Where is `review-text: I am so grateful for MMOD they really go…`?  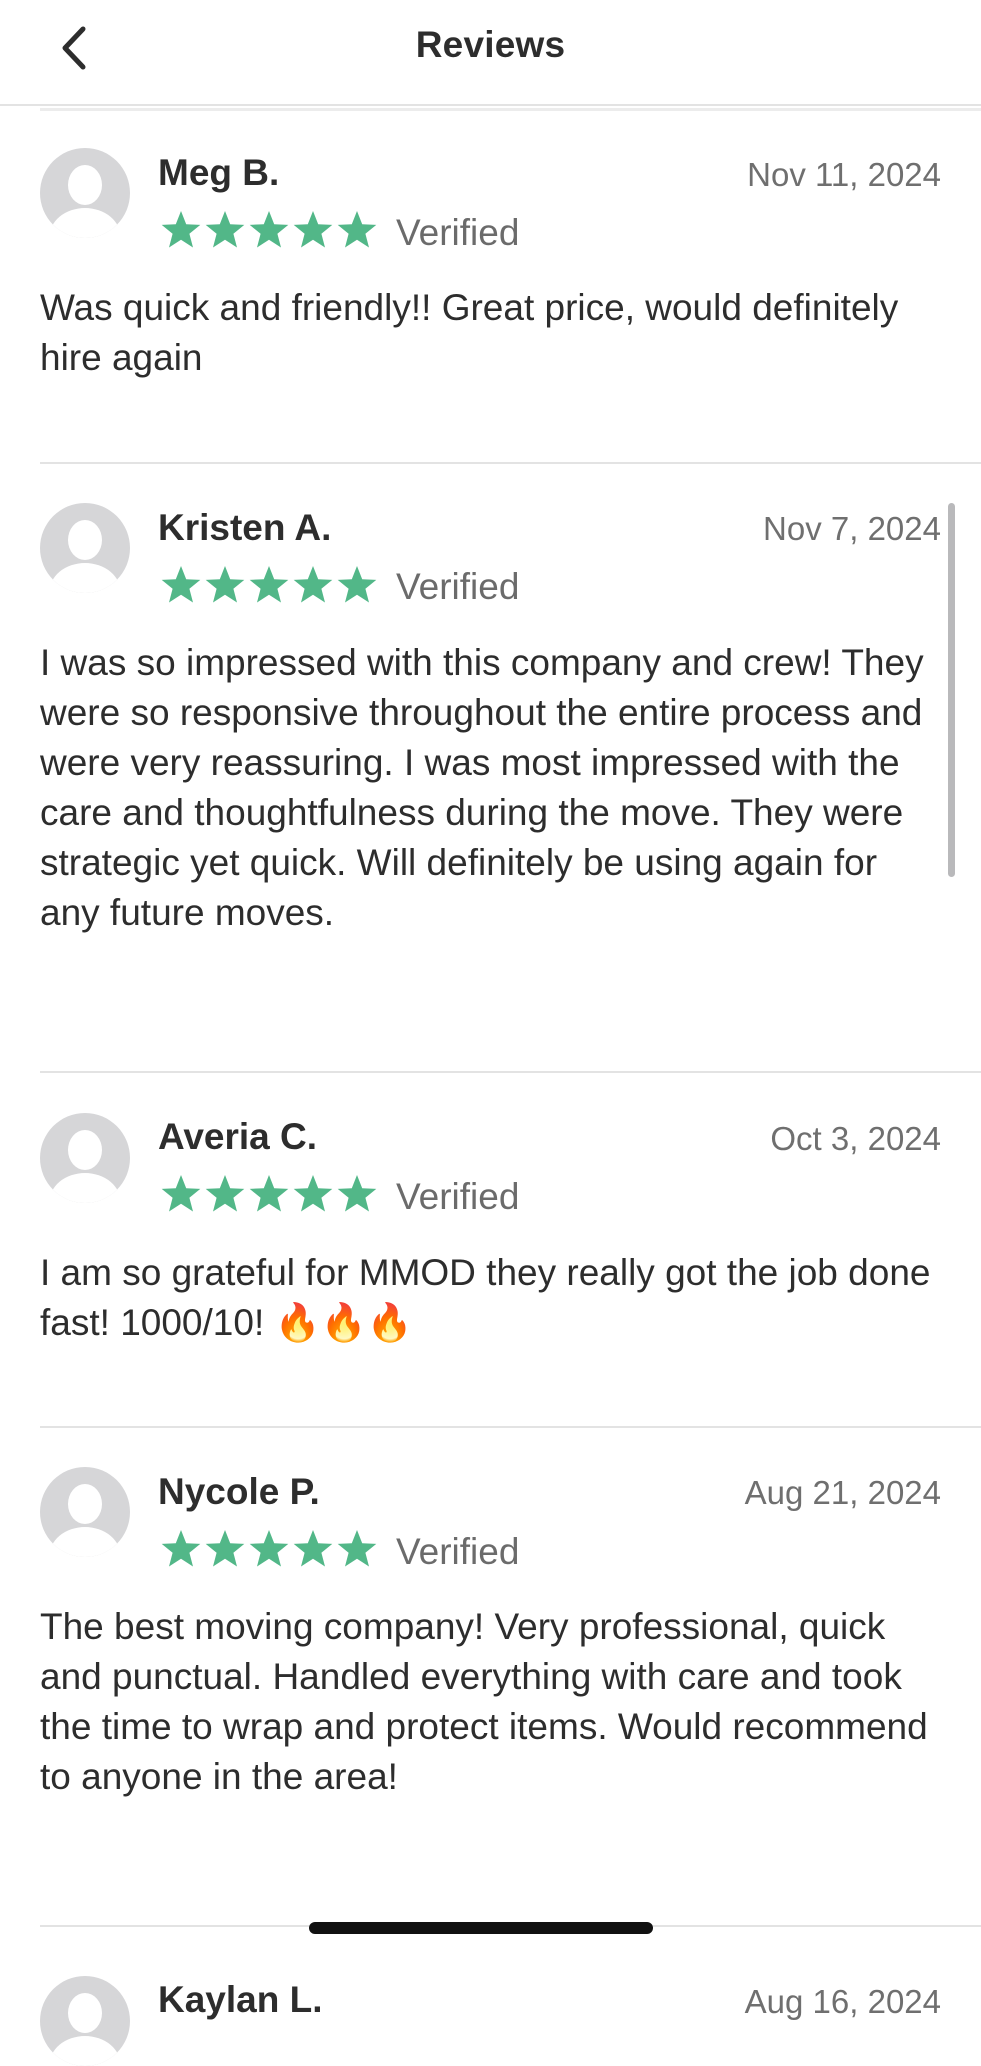
review-text: I am so grateful for MMOD they really go… is located at coordinates (485, 1297).